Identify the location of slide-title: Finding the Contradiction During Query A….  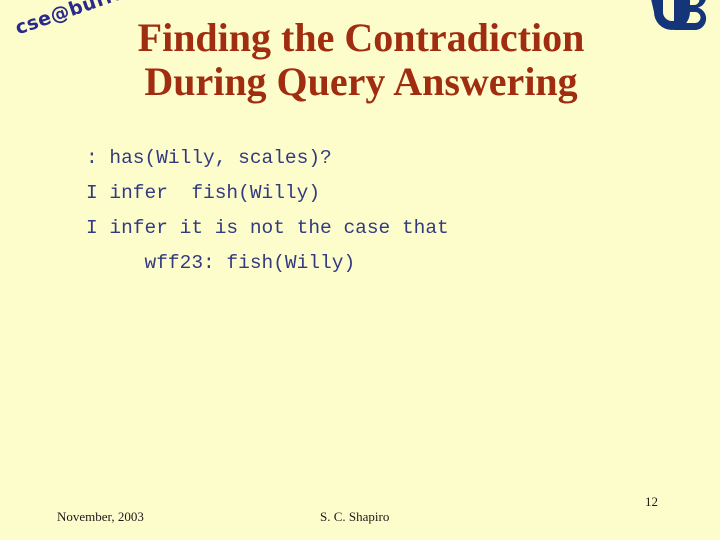
(361, 60).